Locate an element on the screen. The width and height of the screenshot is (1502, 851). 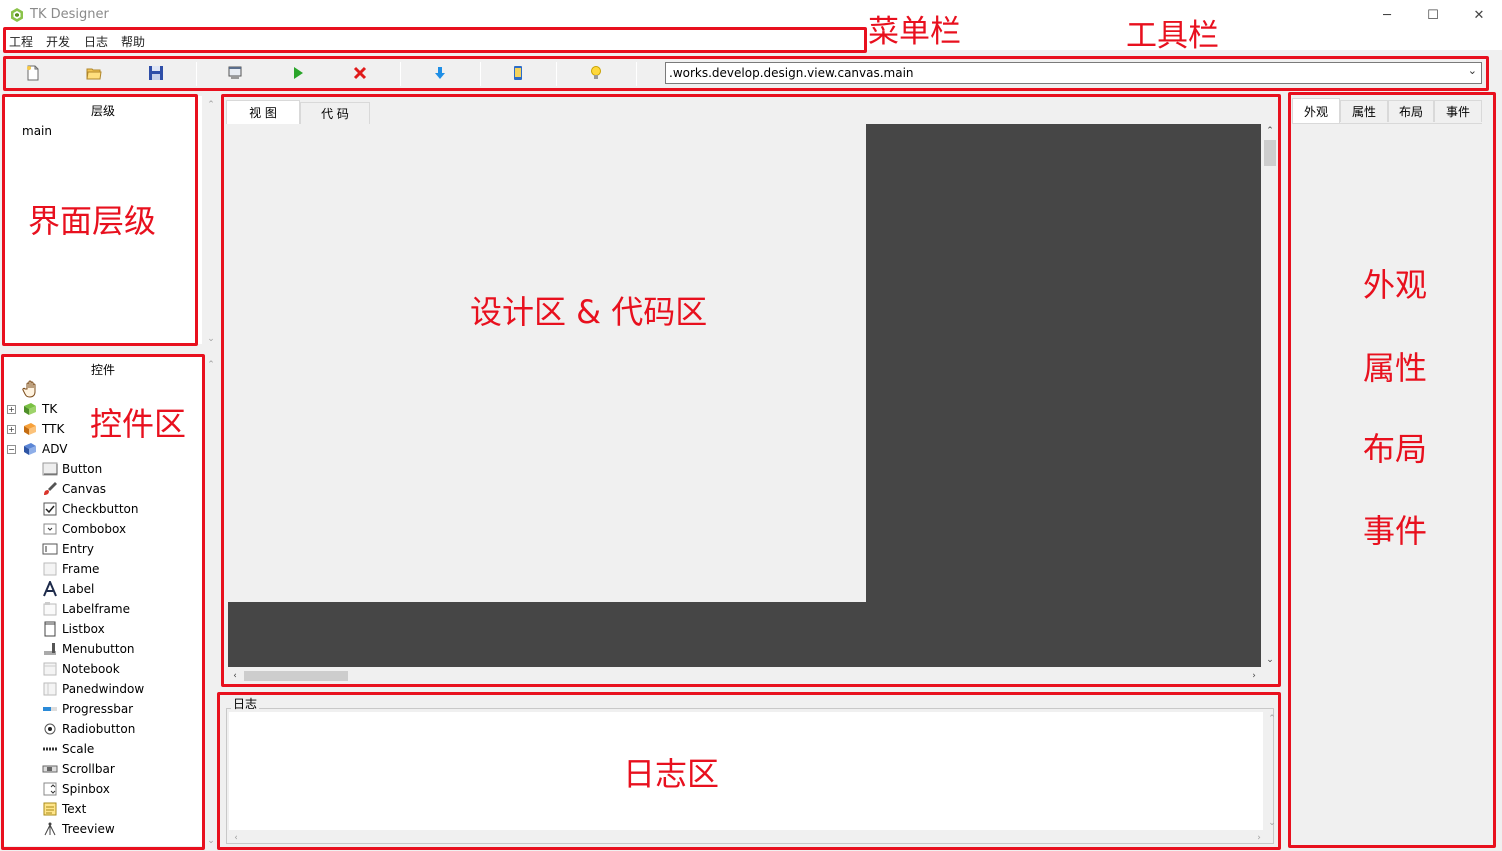
expand-tk-icon: + is located at coordinates (11, 409).